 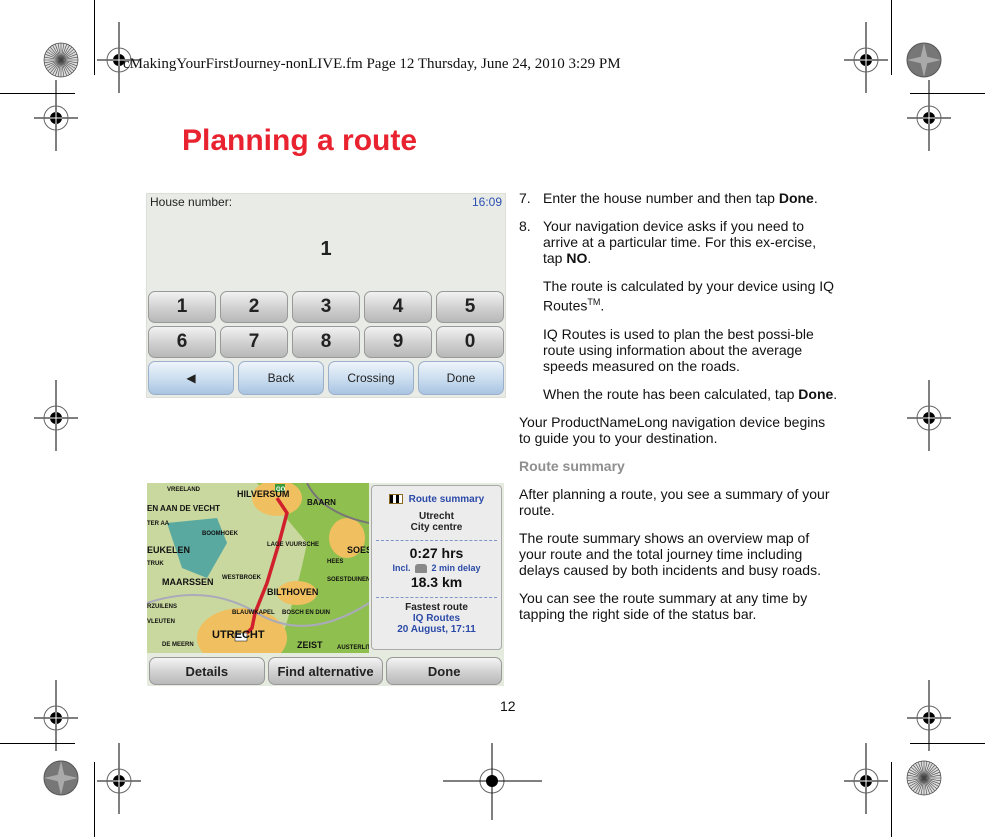 What do you see at coordinates (371, 378) in the screenshot?
I see `crossing-button: Crossing` at bounding box center [371, 378].